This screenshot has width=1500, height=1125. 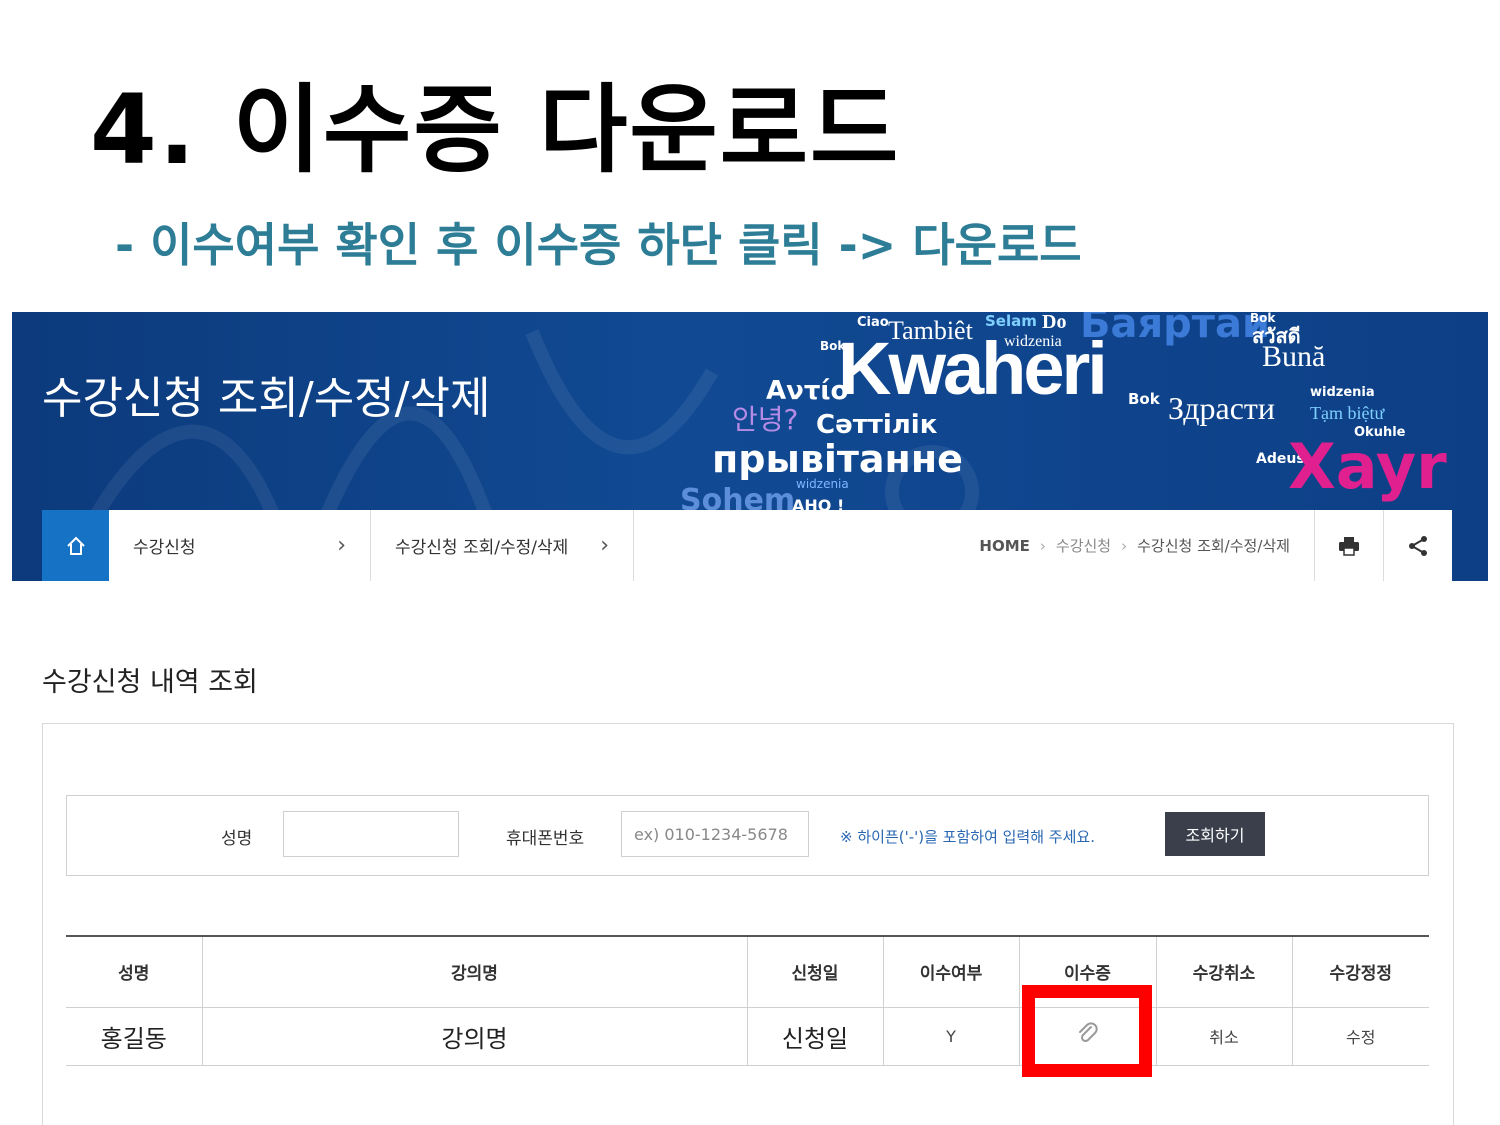 What do you see at coordinates (1347, 413) in the screenshot?
I see `word-cloud-tambietu: Tạm biệtư` at bounding box center [1347, 413].